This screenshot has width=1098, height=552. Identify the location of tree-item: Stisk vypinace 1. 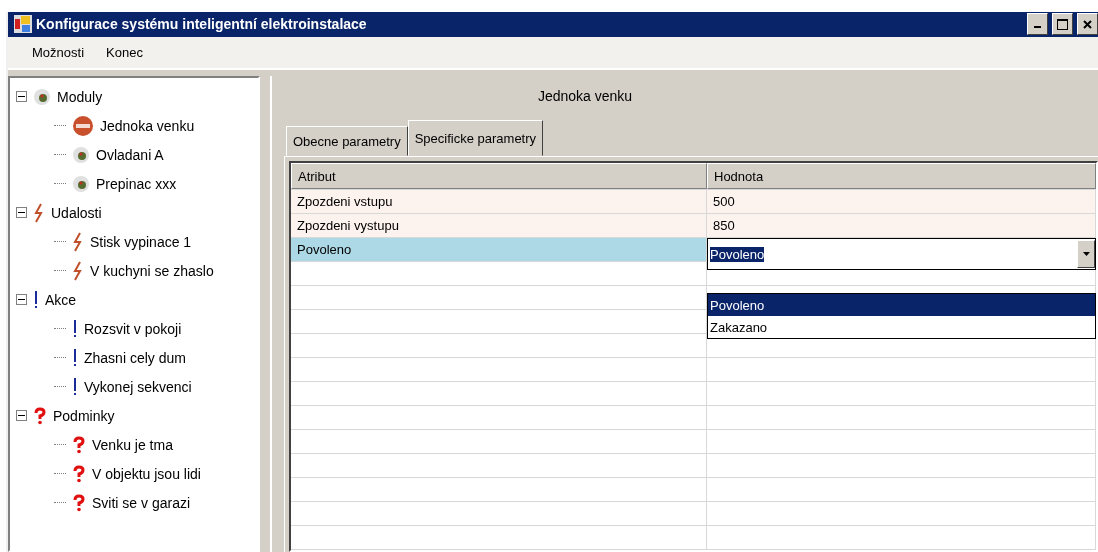
(141, 241).